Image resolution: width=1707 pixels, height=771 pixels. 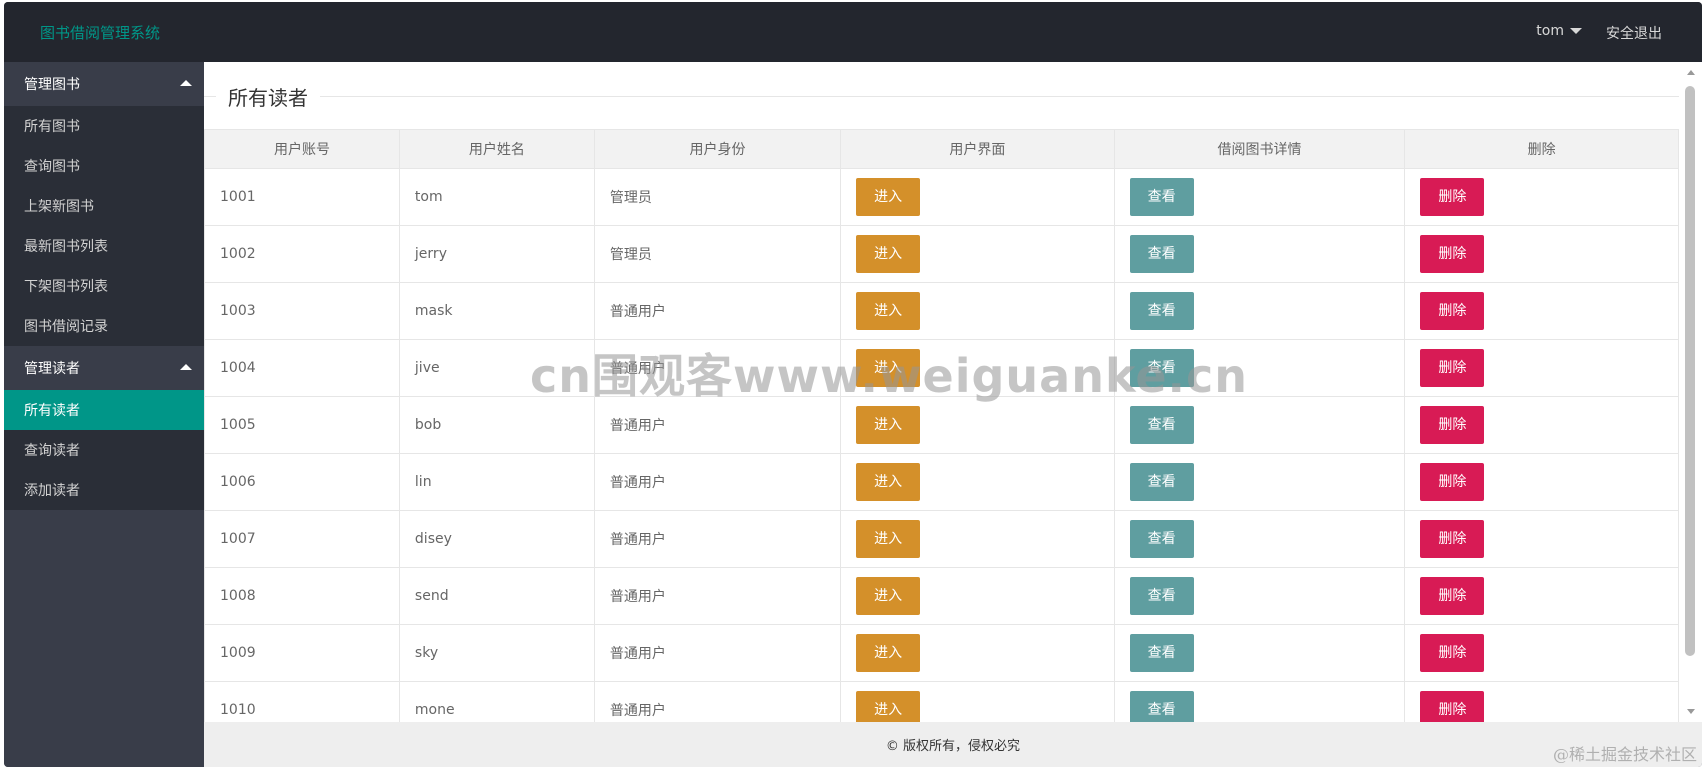 I want to click on cell-account: 1007, so click(x=302, y=539).